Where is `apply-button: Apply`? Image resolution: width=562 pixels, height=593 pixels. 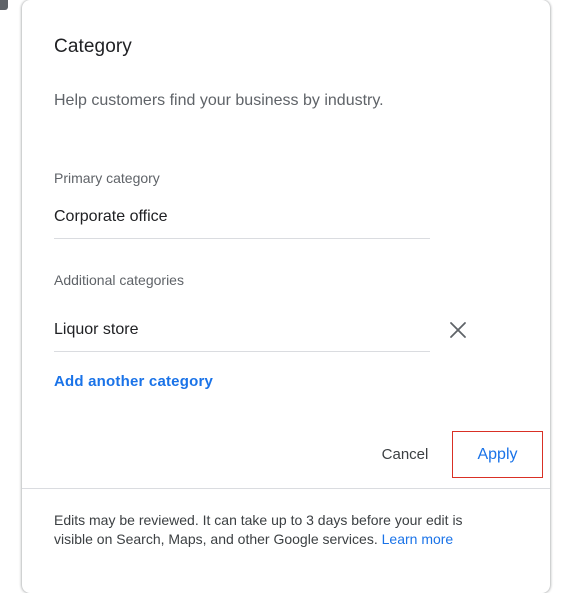 apply-button: Apply is located at coordinates (497, 454).